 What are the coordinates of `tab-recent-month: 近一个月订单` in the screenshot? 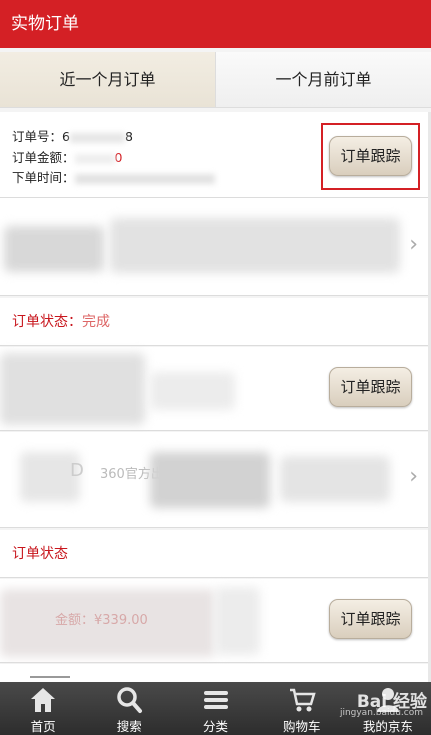 It's located at (107, 79).